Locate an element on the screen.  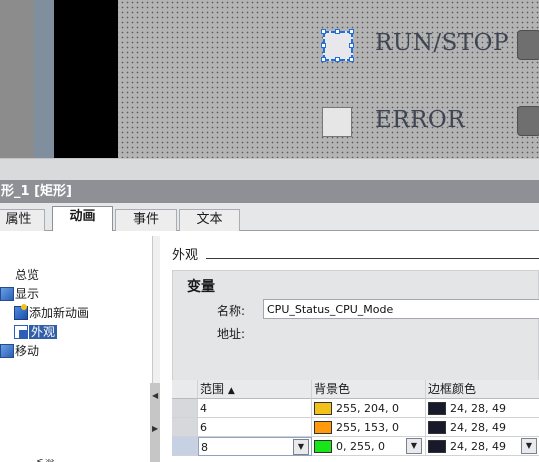
range-cell: 4 is located at coordinates (255, 408).